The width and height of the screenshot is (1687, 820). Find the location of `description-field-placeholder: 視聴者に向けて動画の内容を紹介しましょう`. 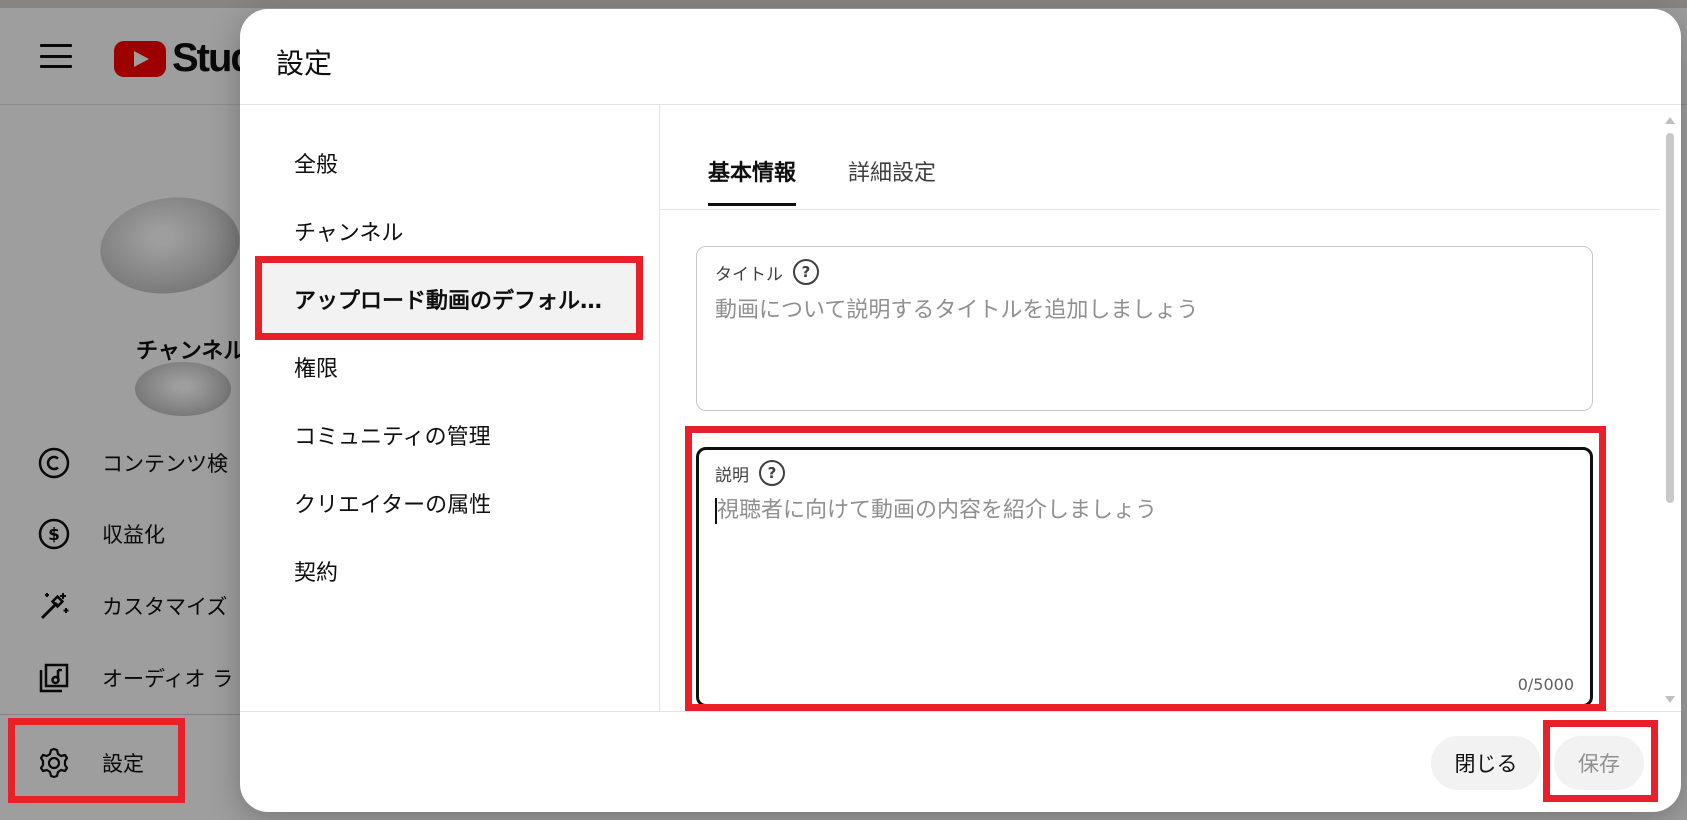

description-field-placeholder: 視聴者に向けて動画の内容を紹介しましょう is located at coordinates (937, 510).